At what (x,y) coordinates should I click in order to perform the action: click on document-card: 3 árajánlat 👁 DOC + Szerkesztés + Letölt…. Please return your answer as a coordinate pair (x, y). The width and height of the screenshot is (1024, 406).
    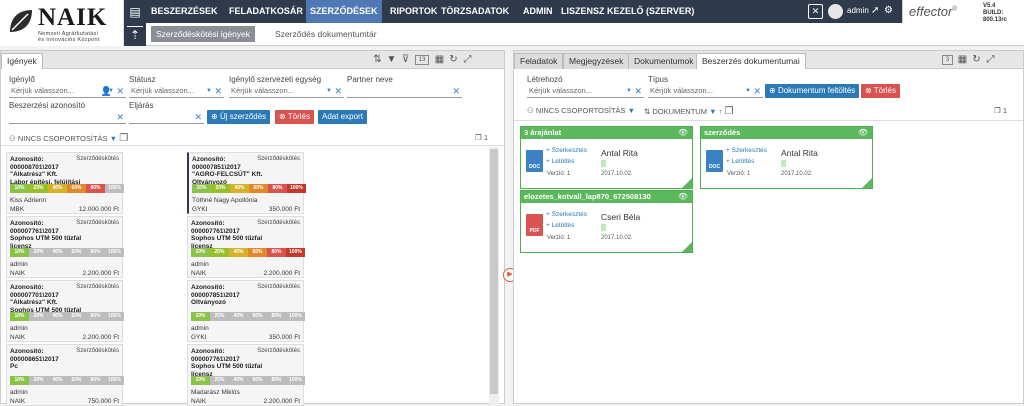
    Looking at the image, I should click on (606, 157).